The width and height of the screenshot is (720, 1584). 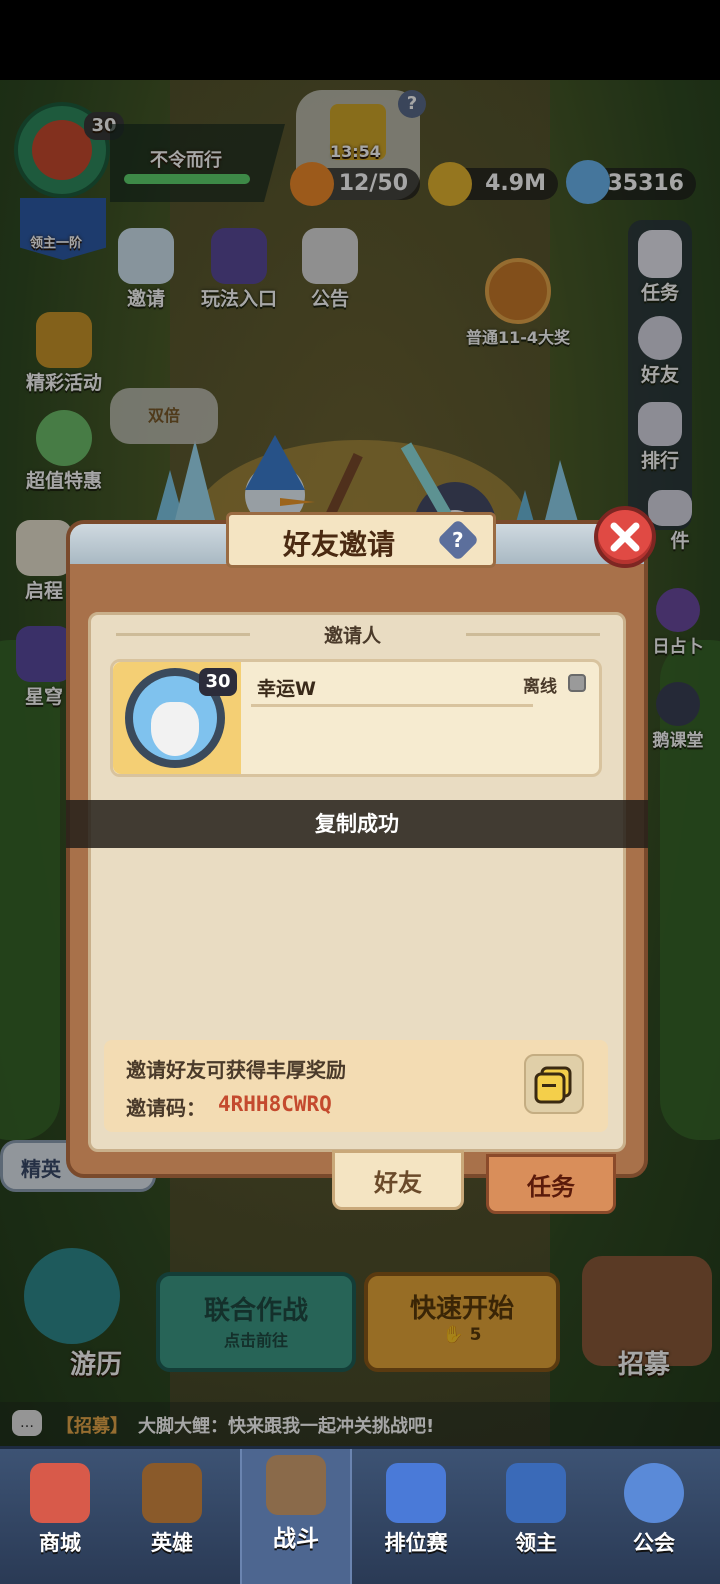 I want to click on sword-icon, so click(x=296, y=1485).